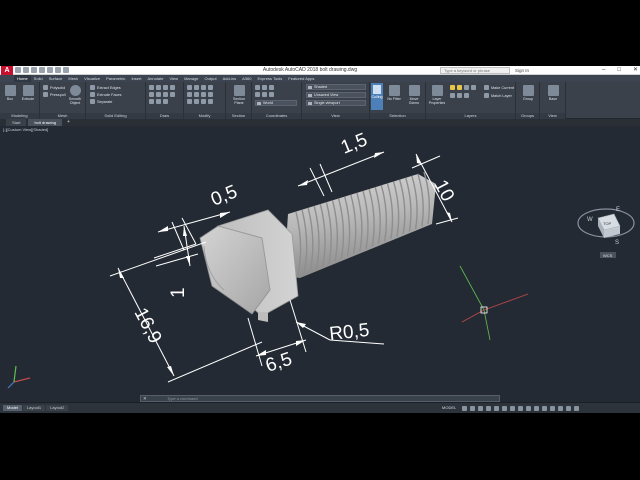 This screenshot has height=480, width=640. Describe the element at coordinates (269, 78) in the screenshot. I see `tab-express-tools: Express Tools` at that location.